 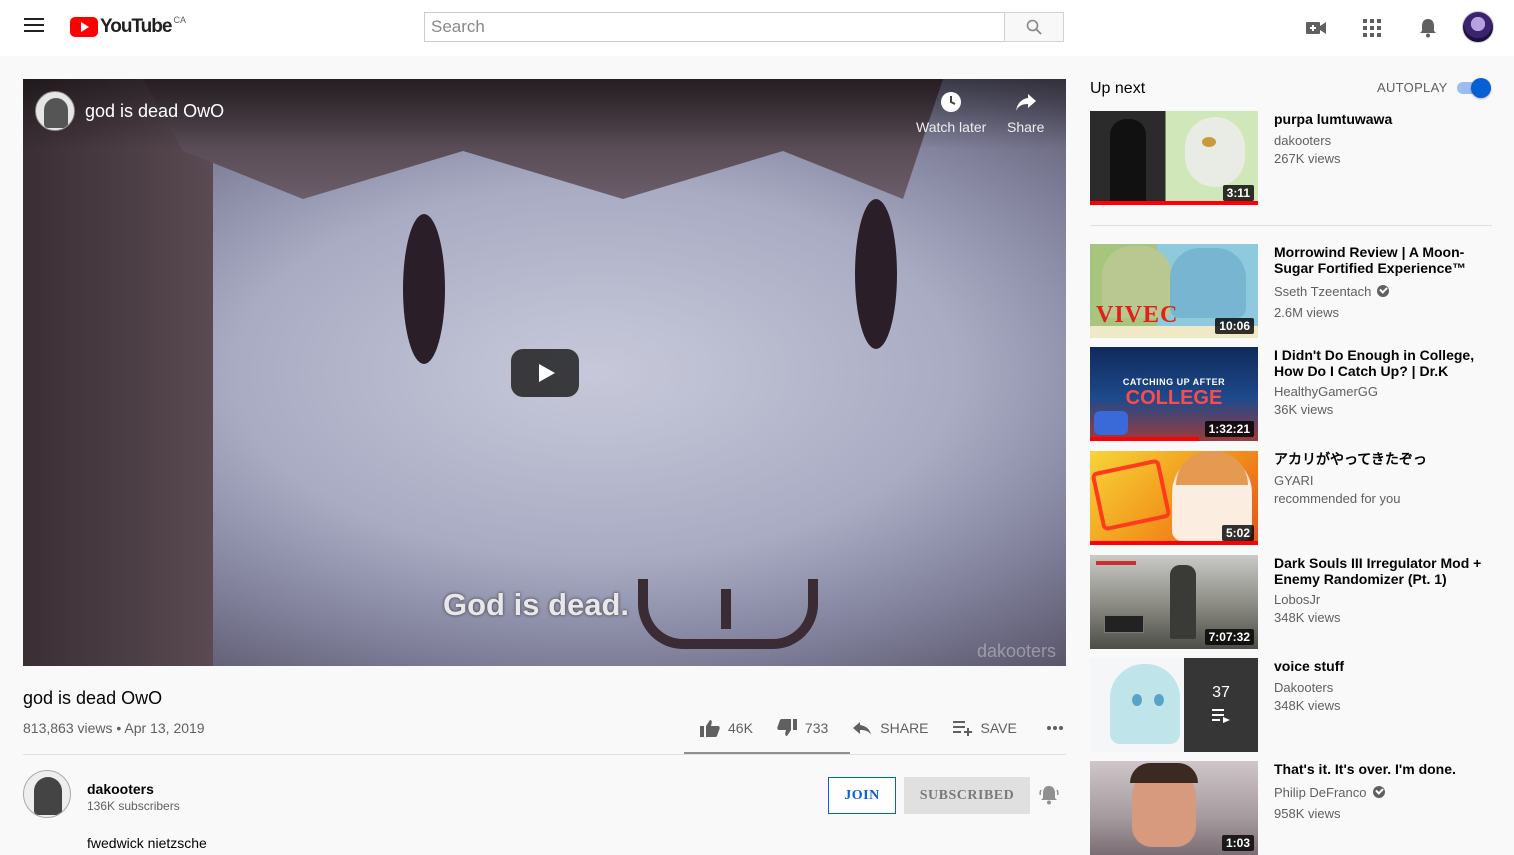 What do you see at coordinates (47, 794) in the screenshot?
I see `channel-avatar` at bounding box center [47, 794].